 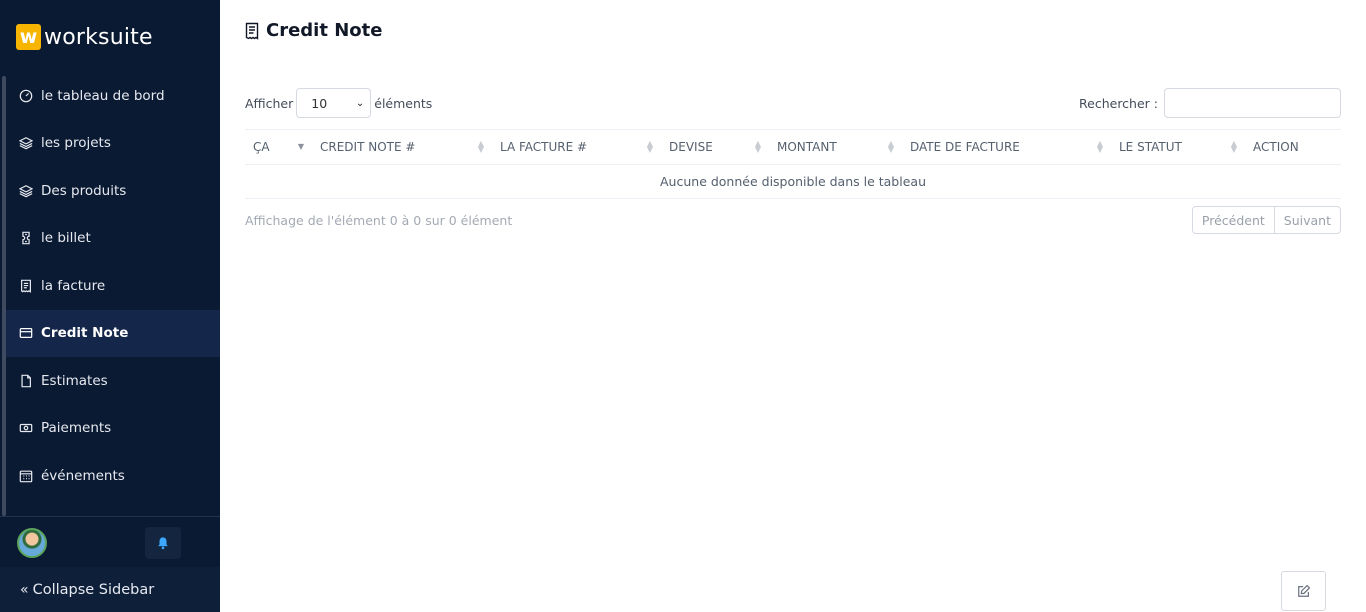 What do you see at coordinates (278, 147) in the screenshot?
I see `column-header: ÇA ▼` at bounding box center [278, 147].